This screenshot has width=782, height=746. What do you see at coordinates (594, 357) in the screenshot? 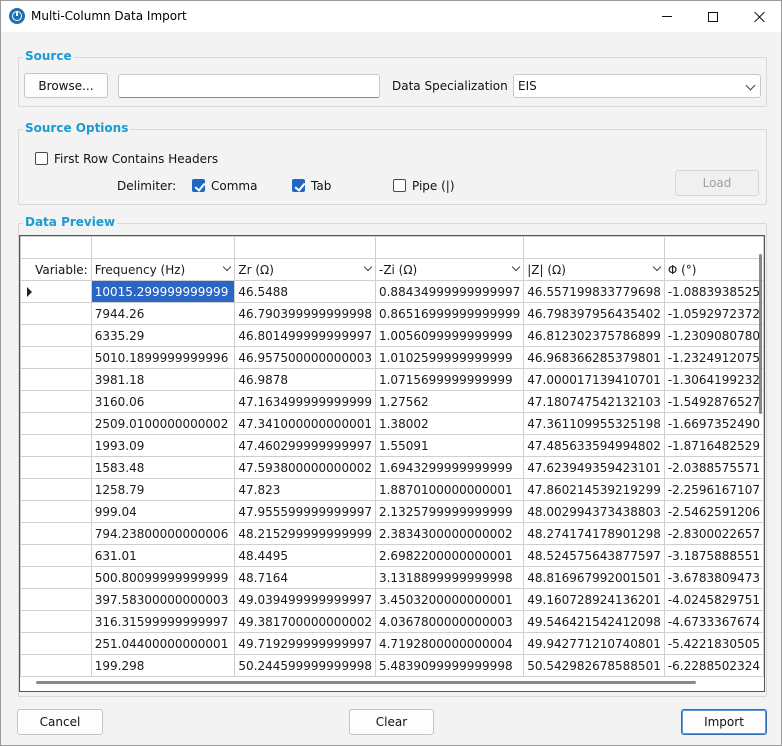
I see `table-cell: 46.968366285379801` at bounding box center [594, 357].